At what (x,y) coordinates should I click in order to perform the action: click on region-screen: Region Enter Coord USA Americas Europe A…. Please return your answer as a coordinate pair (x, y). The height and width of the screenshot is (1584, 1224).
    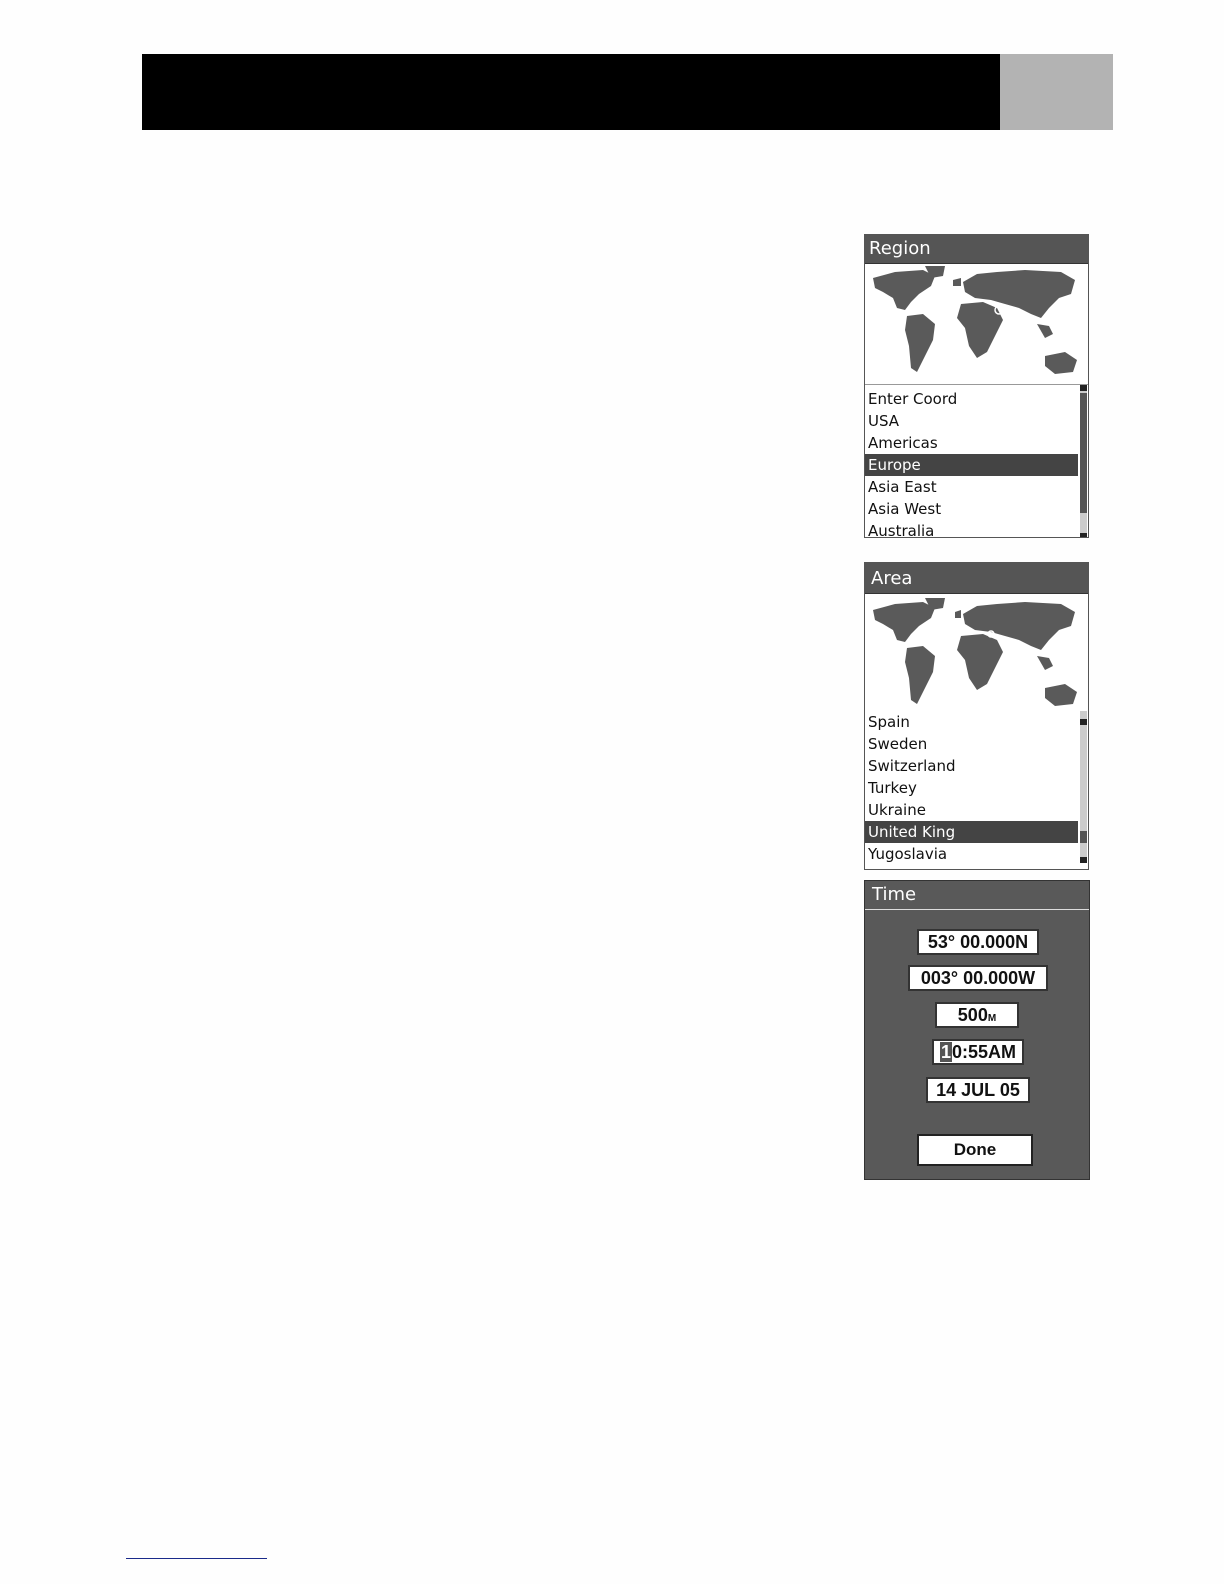
    Looking at the image, I should click on (976, 386).